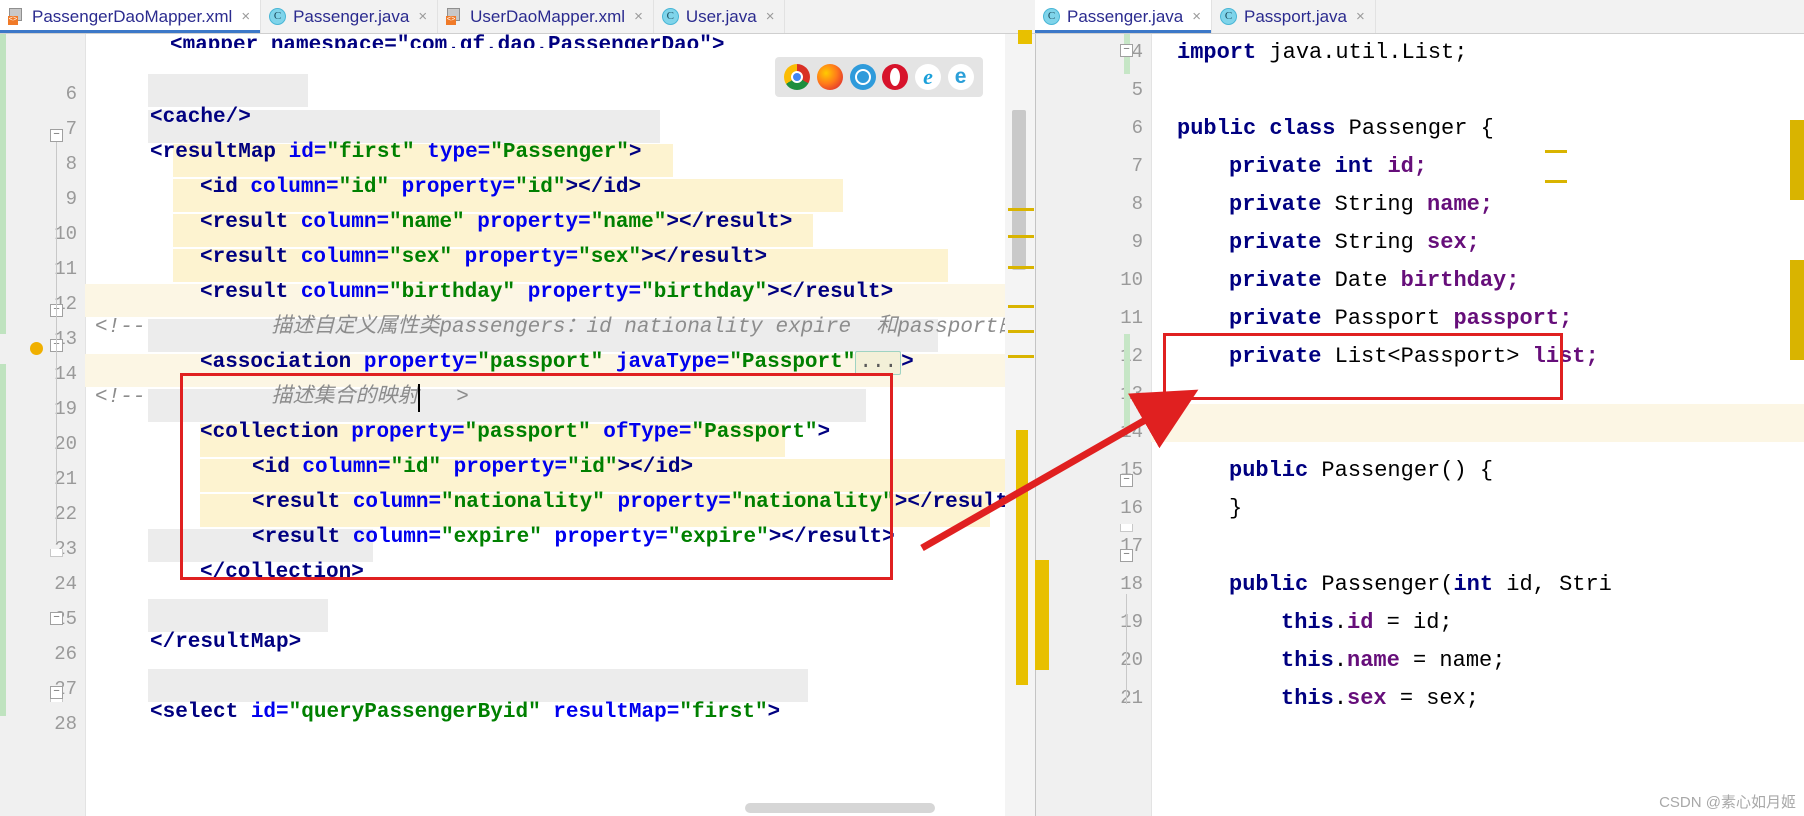 This screenshot has width=1804, height=816. I want to click on token: "queryPassengerByid", so click(414, 712).